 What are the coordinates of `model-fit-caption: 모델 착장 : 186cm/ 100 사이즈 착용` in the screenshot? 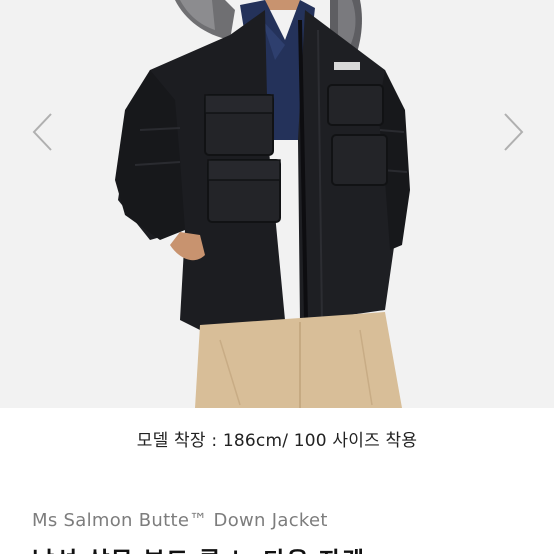 It's located at (277, 441).